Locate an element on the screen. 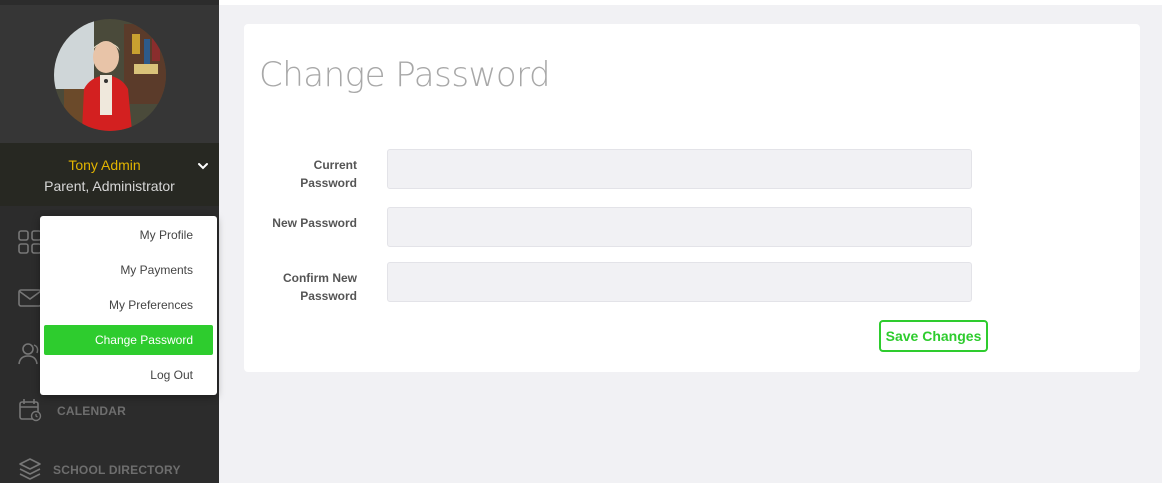 Image resolution: width=1162 pixels, height=483 pixels. label-line-1: Current is located at coordinates (335, 165).